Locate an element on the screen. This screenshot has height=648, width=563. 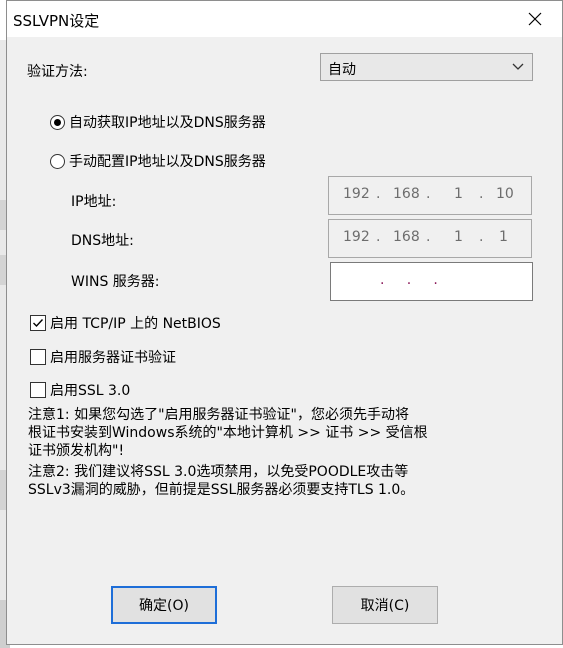
auth-method-value: 自动 is located at coordinates (342, 70).